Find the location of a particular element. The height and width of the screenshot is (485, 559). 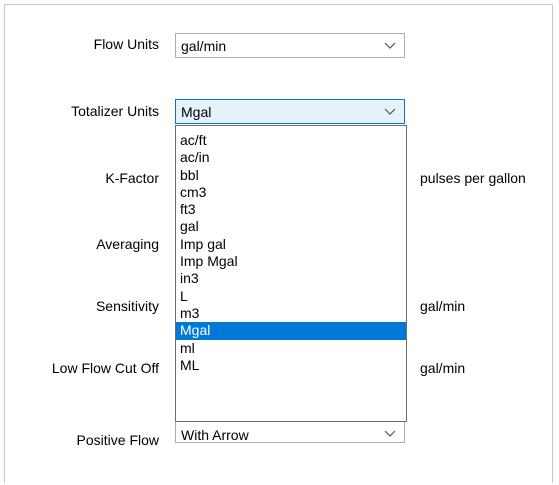

low-flow-cut-off-unit: gal/min is located at coordinates (443, 368).